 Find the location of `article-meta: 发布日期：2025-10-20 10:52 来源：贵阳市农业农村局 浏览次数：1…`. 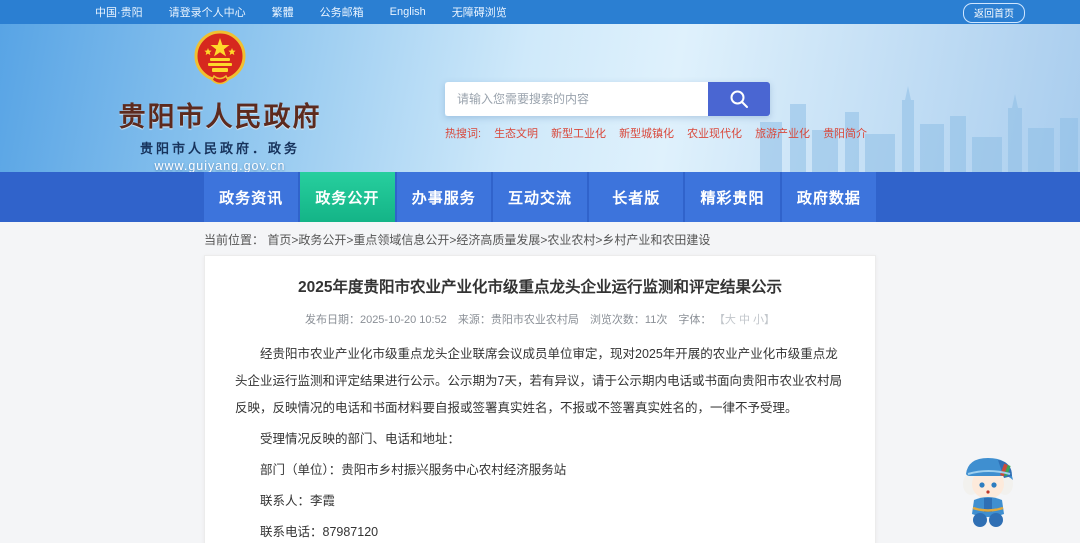

article-meta: 发布日期：2025-10-20 10:52 来源：贵阳市农业农村局 浏览次数：1… is located at coordinates (540, 324).